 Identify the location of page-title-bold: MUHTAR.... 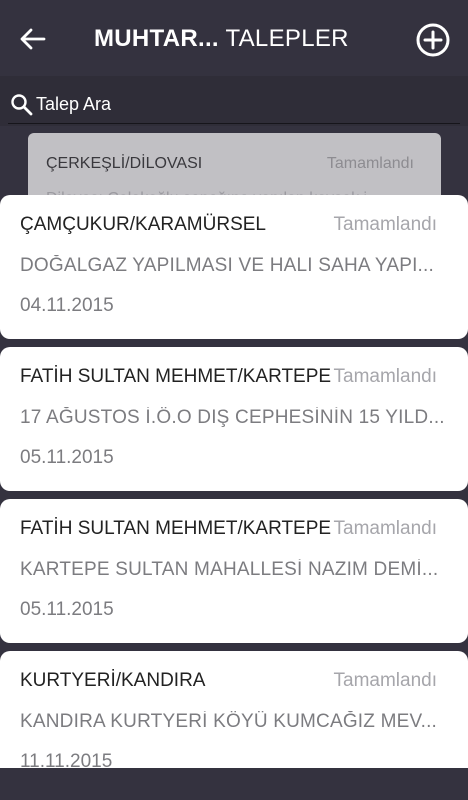
(156, 38).